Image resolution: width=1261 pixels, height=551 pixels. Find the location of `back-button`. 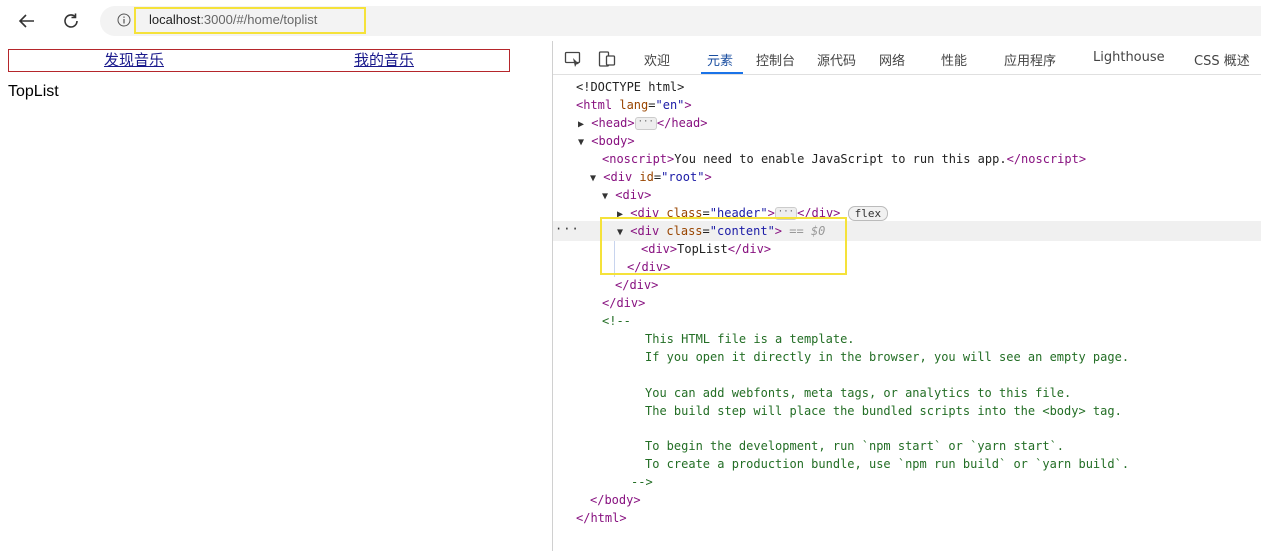

back-button is located at coordinates (27, 21).